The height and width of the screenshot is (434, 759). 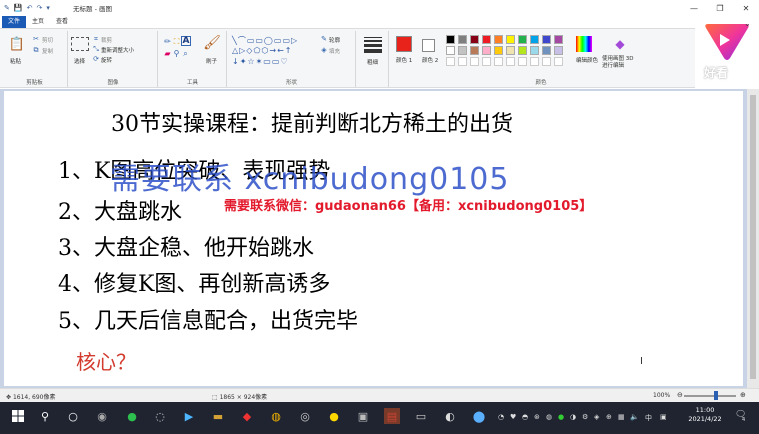 What do you see at coordinates (176, 41) in the screenshot?
I see `fill-icon: ⛶` at bounding box center [176, 41].